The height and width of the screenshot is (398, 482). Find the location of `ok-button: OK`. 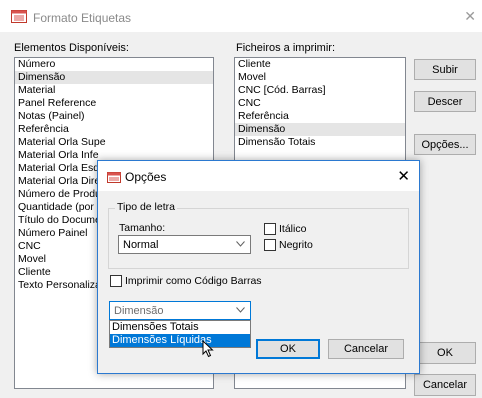

ok-button: OK is located at coordinates (445, 353).